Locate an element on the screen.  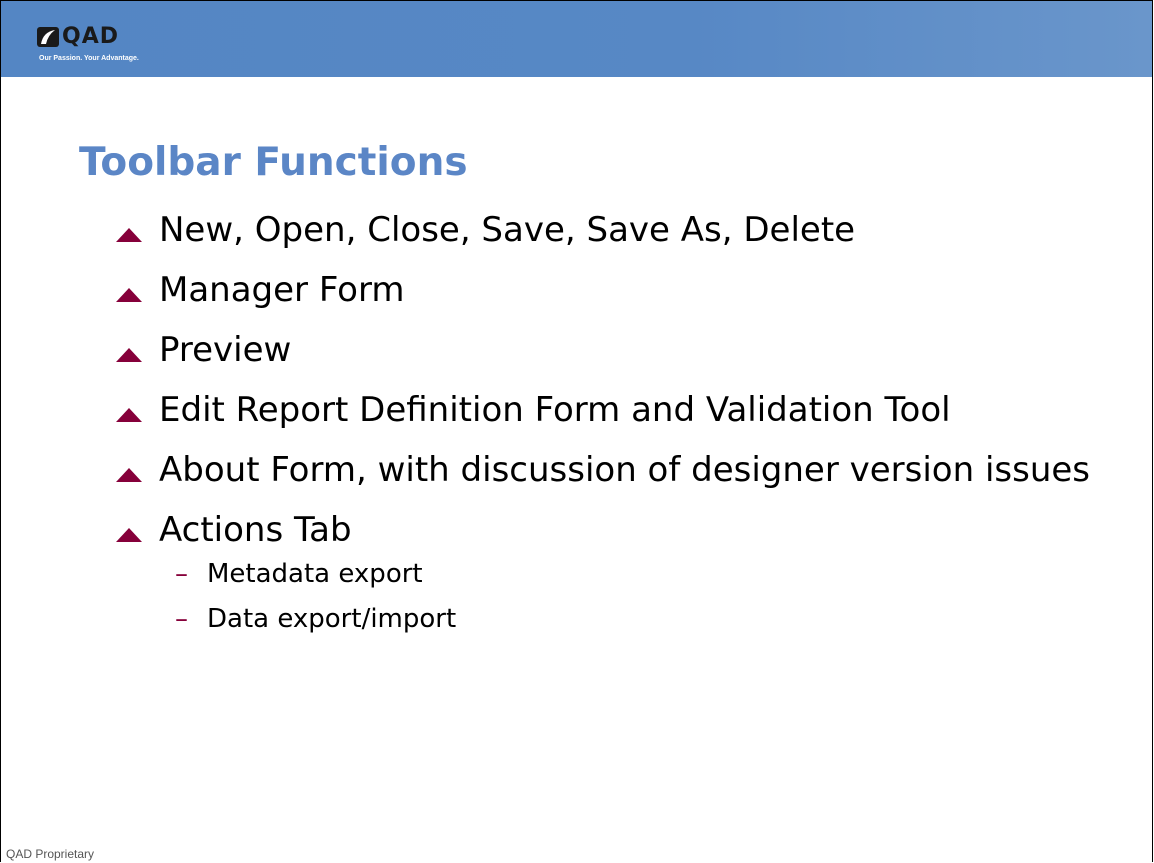
logo-mark-icon is located at coordinates (48, 37).